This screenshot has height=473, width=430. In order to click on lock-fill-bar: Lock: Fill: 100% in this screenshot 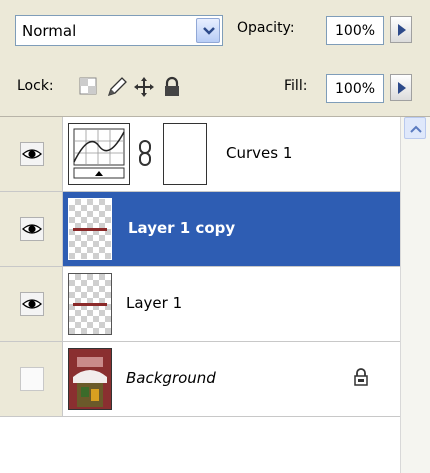, I will do `click(215, 89)`.